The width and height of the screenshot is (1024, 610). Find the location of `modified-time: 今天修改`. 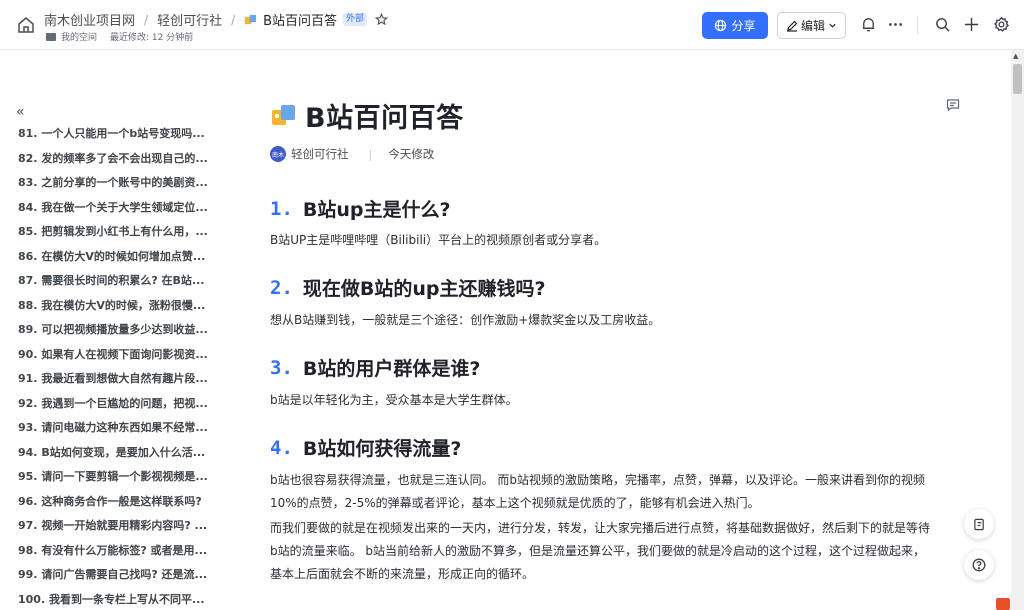

modified-time: 今天修改 is located at coordinates (411, 154).